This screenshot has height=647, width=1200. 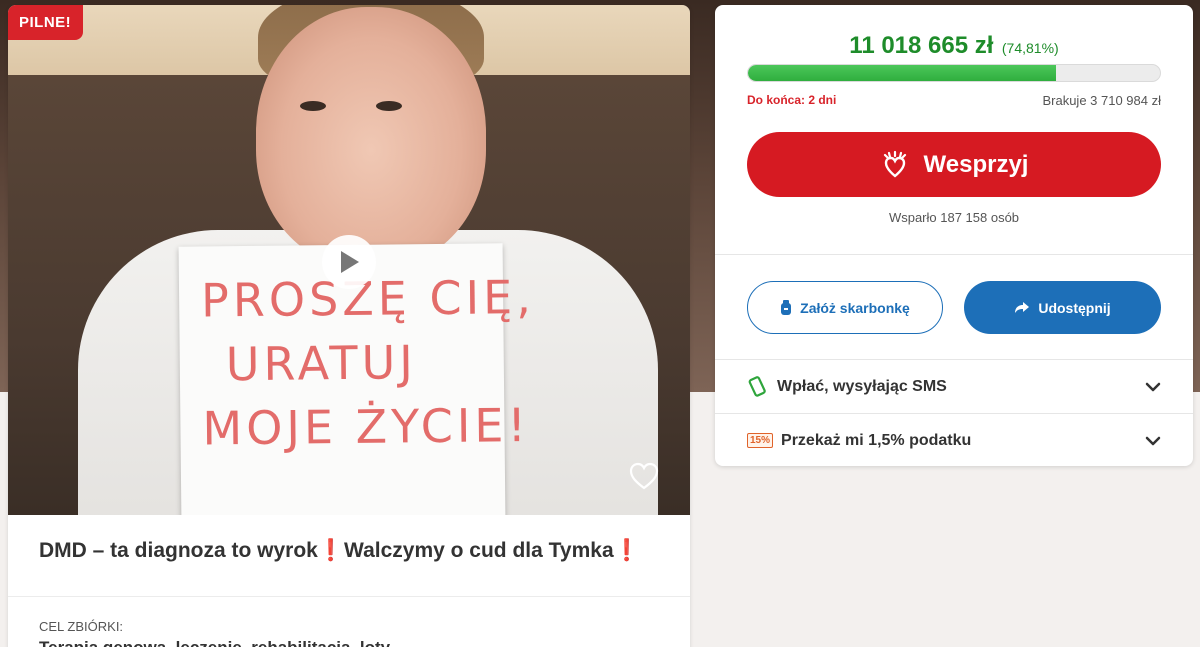 I want to click on share-arrow-icon, so click(x=1022, y=307).